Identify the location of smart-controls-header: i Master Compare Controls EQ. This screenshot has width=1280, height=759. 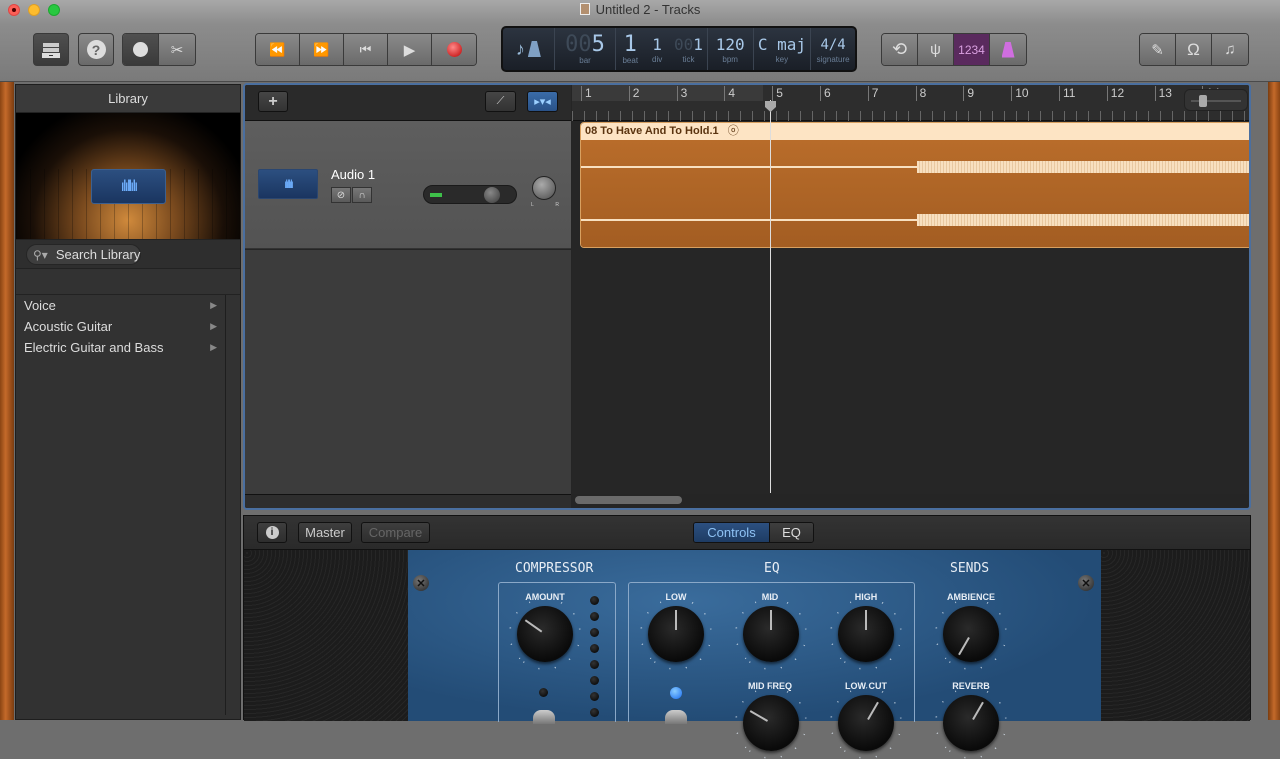
(747, 533).